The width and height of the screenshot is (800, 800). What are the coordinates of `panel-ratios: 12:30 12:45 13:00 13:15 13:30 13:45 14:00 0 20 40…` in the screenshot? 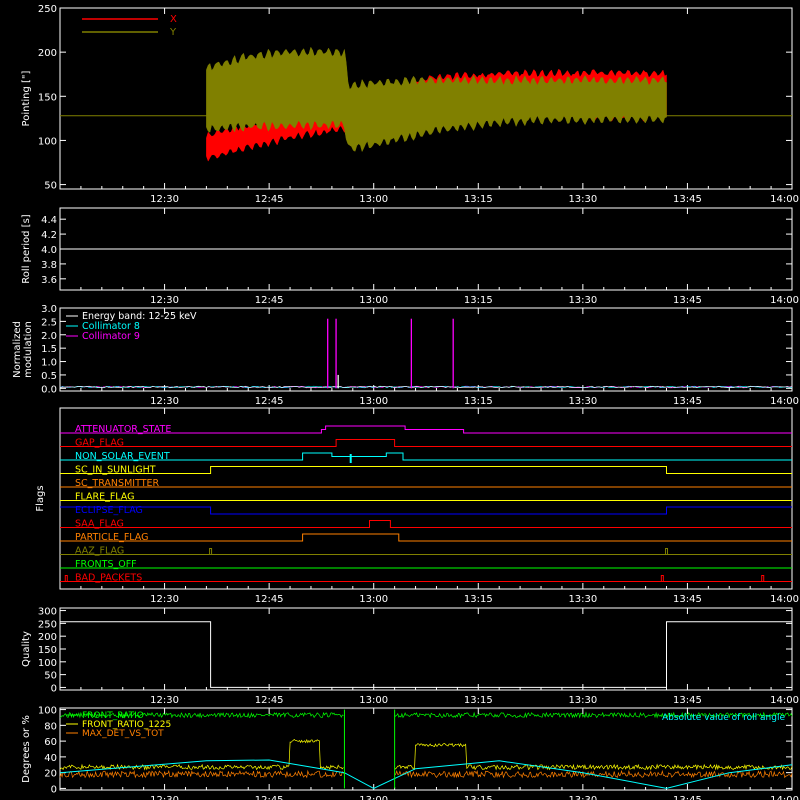 It's located at (410, 753).